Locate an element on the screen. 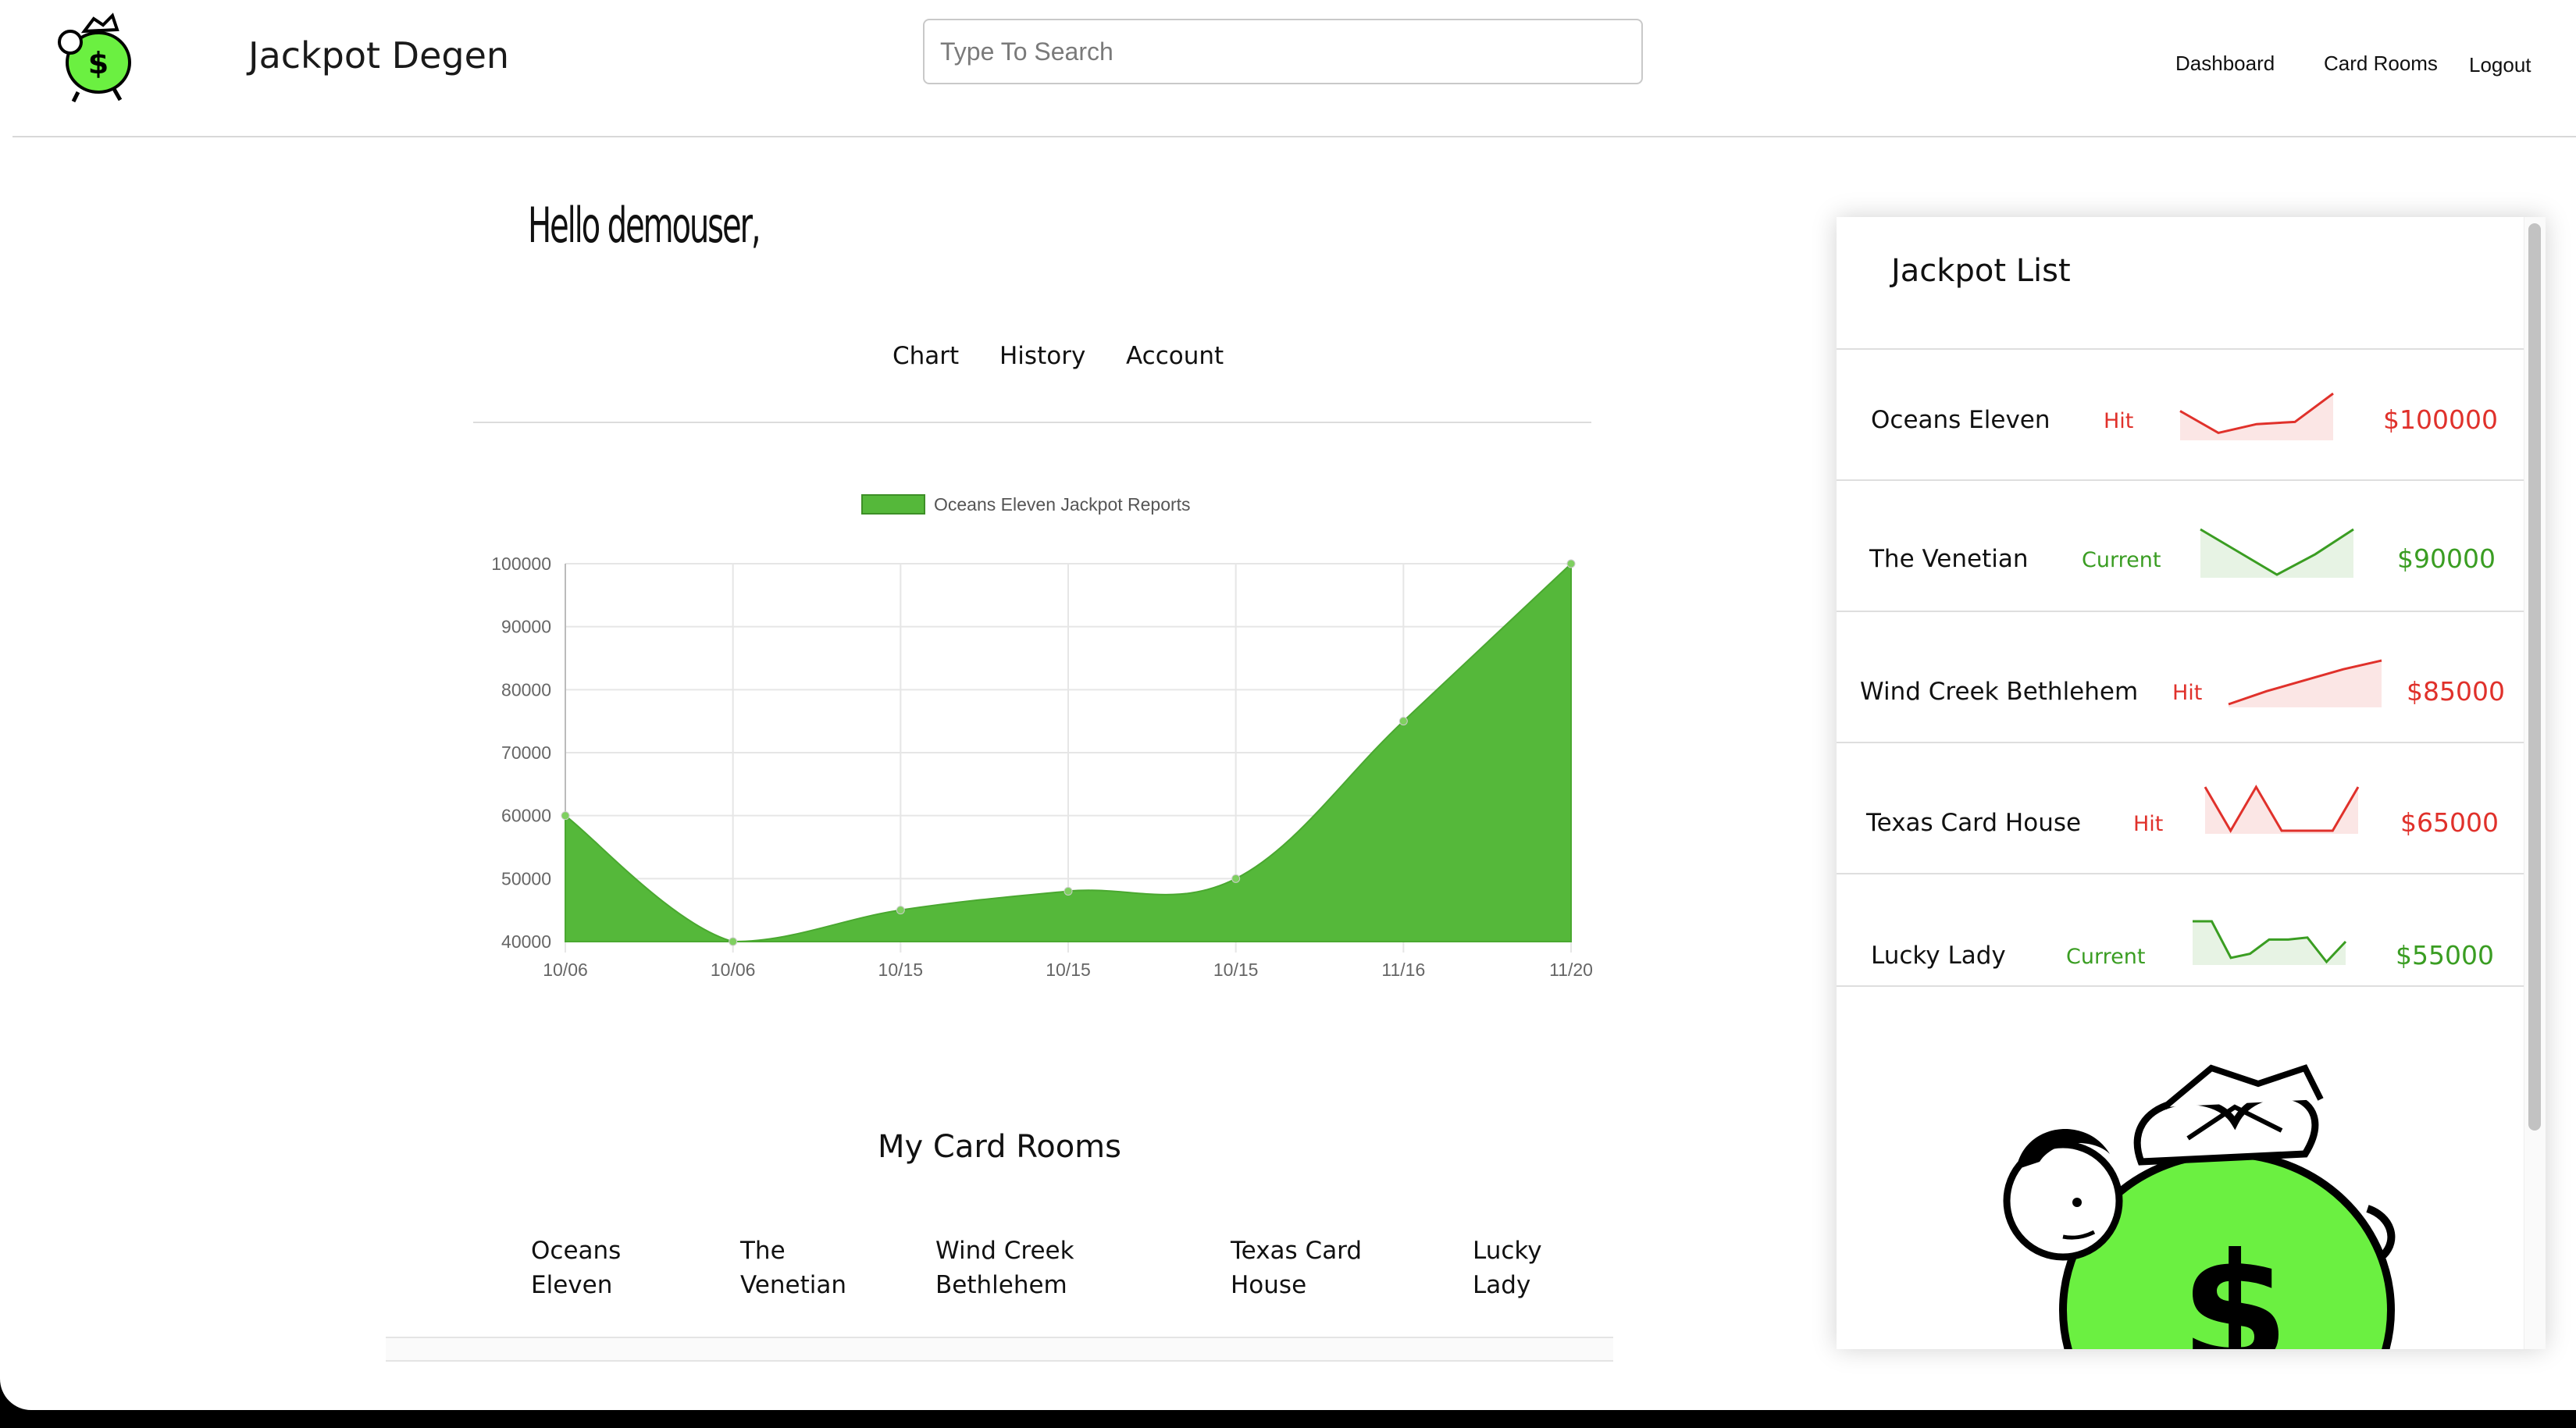 The width and height of the screenshot is (2576, 1428). search-input is located at coordinates (1283, 51).